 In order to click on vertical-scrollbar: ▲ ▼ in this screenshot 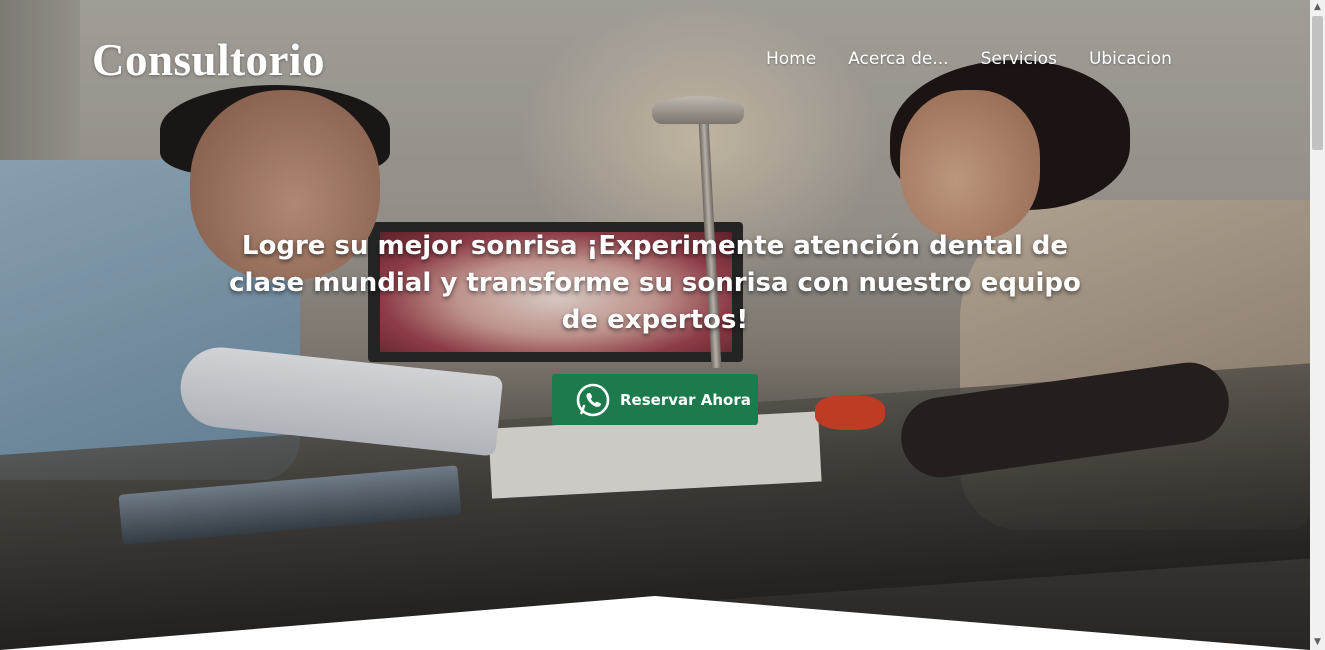, I will do `click(1317, 325)`.